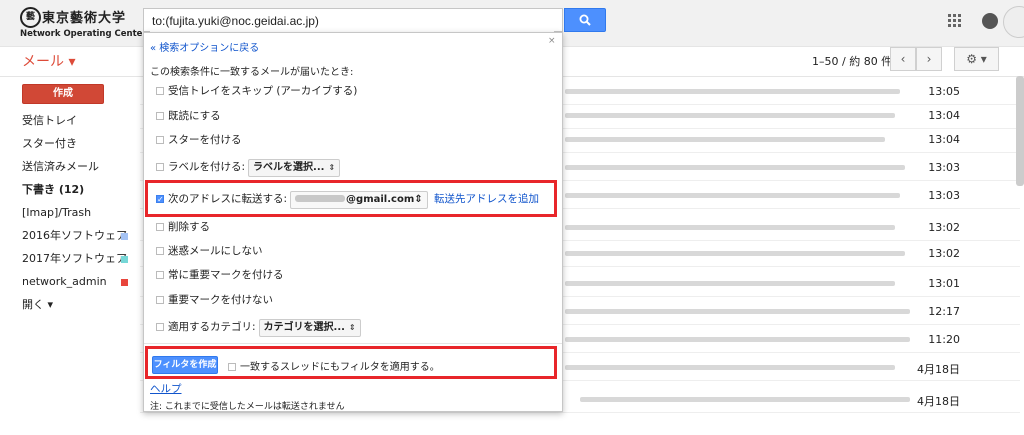  I want to click on filter-criteria-heading: この検索条件に一致するメールが届いたとき:, so click(252, 72).